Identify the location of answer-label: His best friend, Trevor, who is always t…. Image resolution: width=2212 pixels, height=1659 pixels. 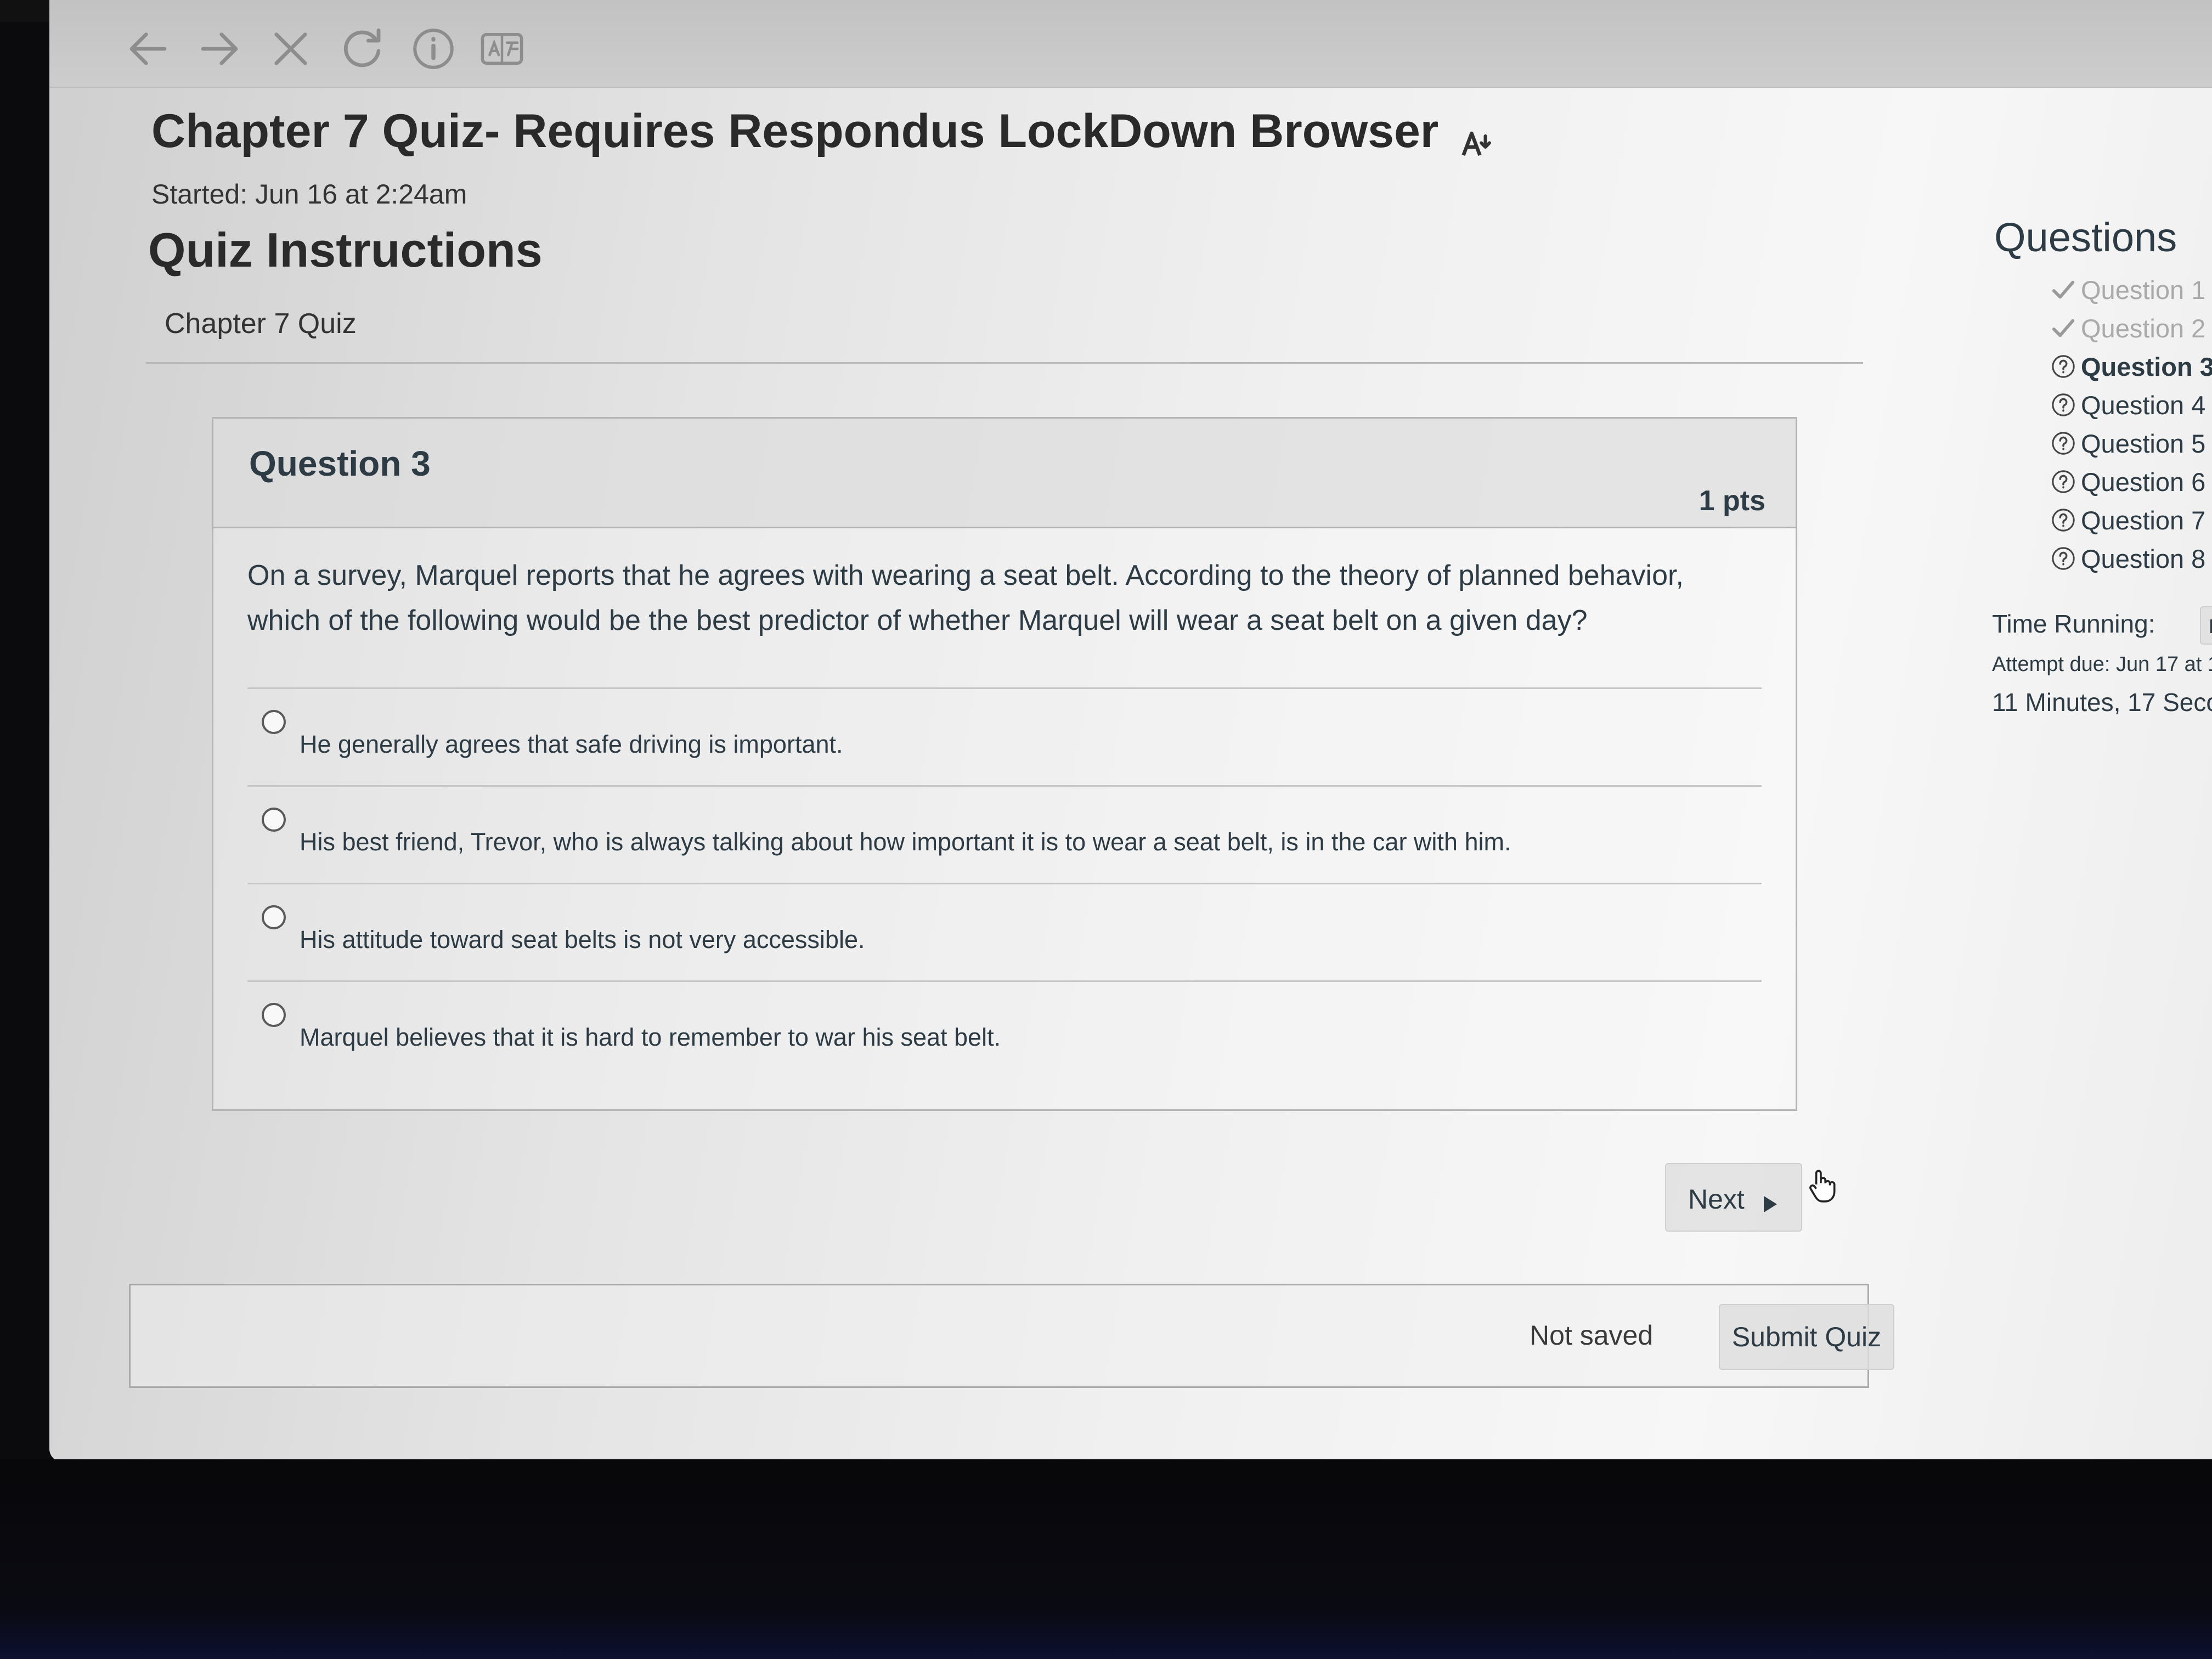
(905, 842).